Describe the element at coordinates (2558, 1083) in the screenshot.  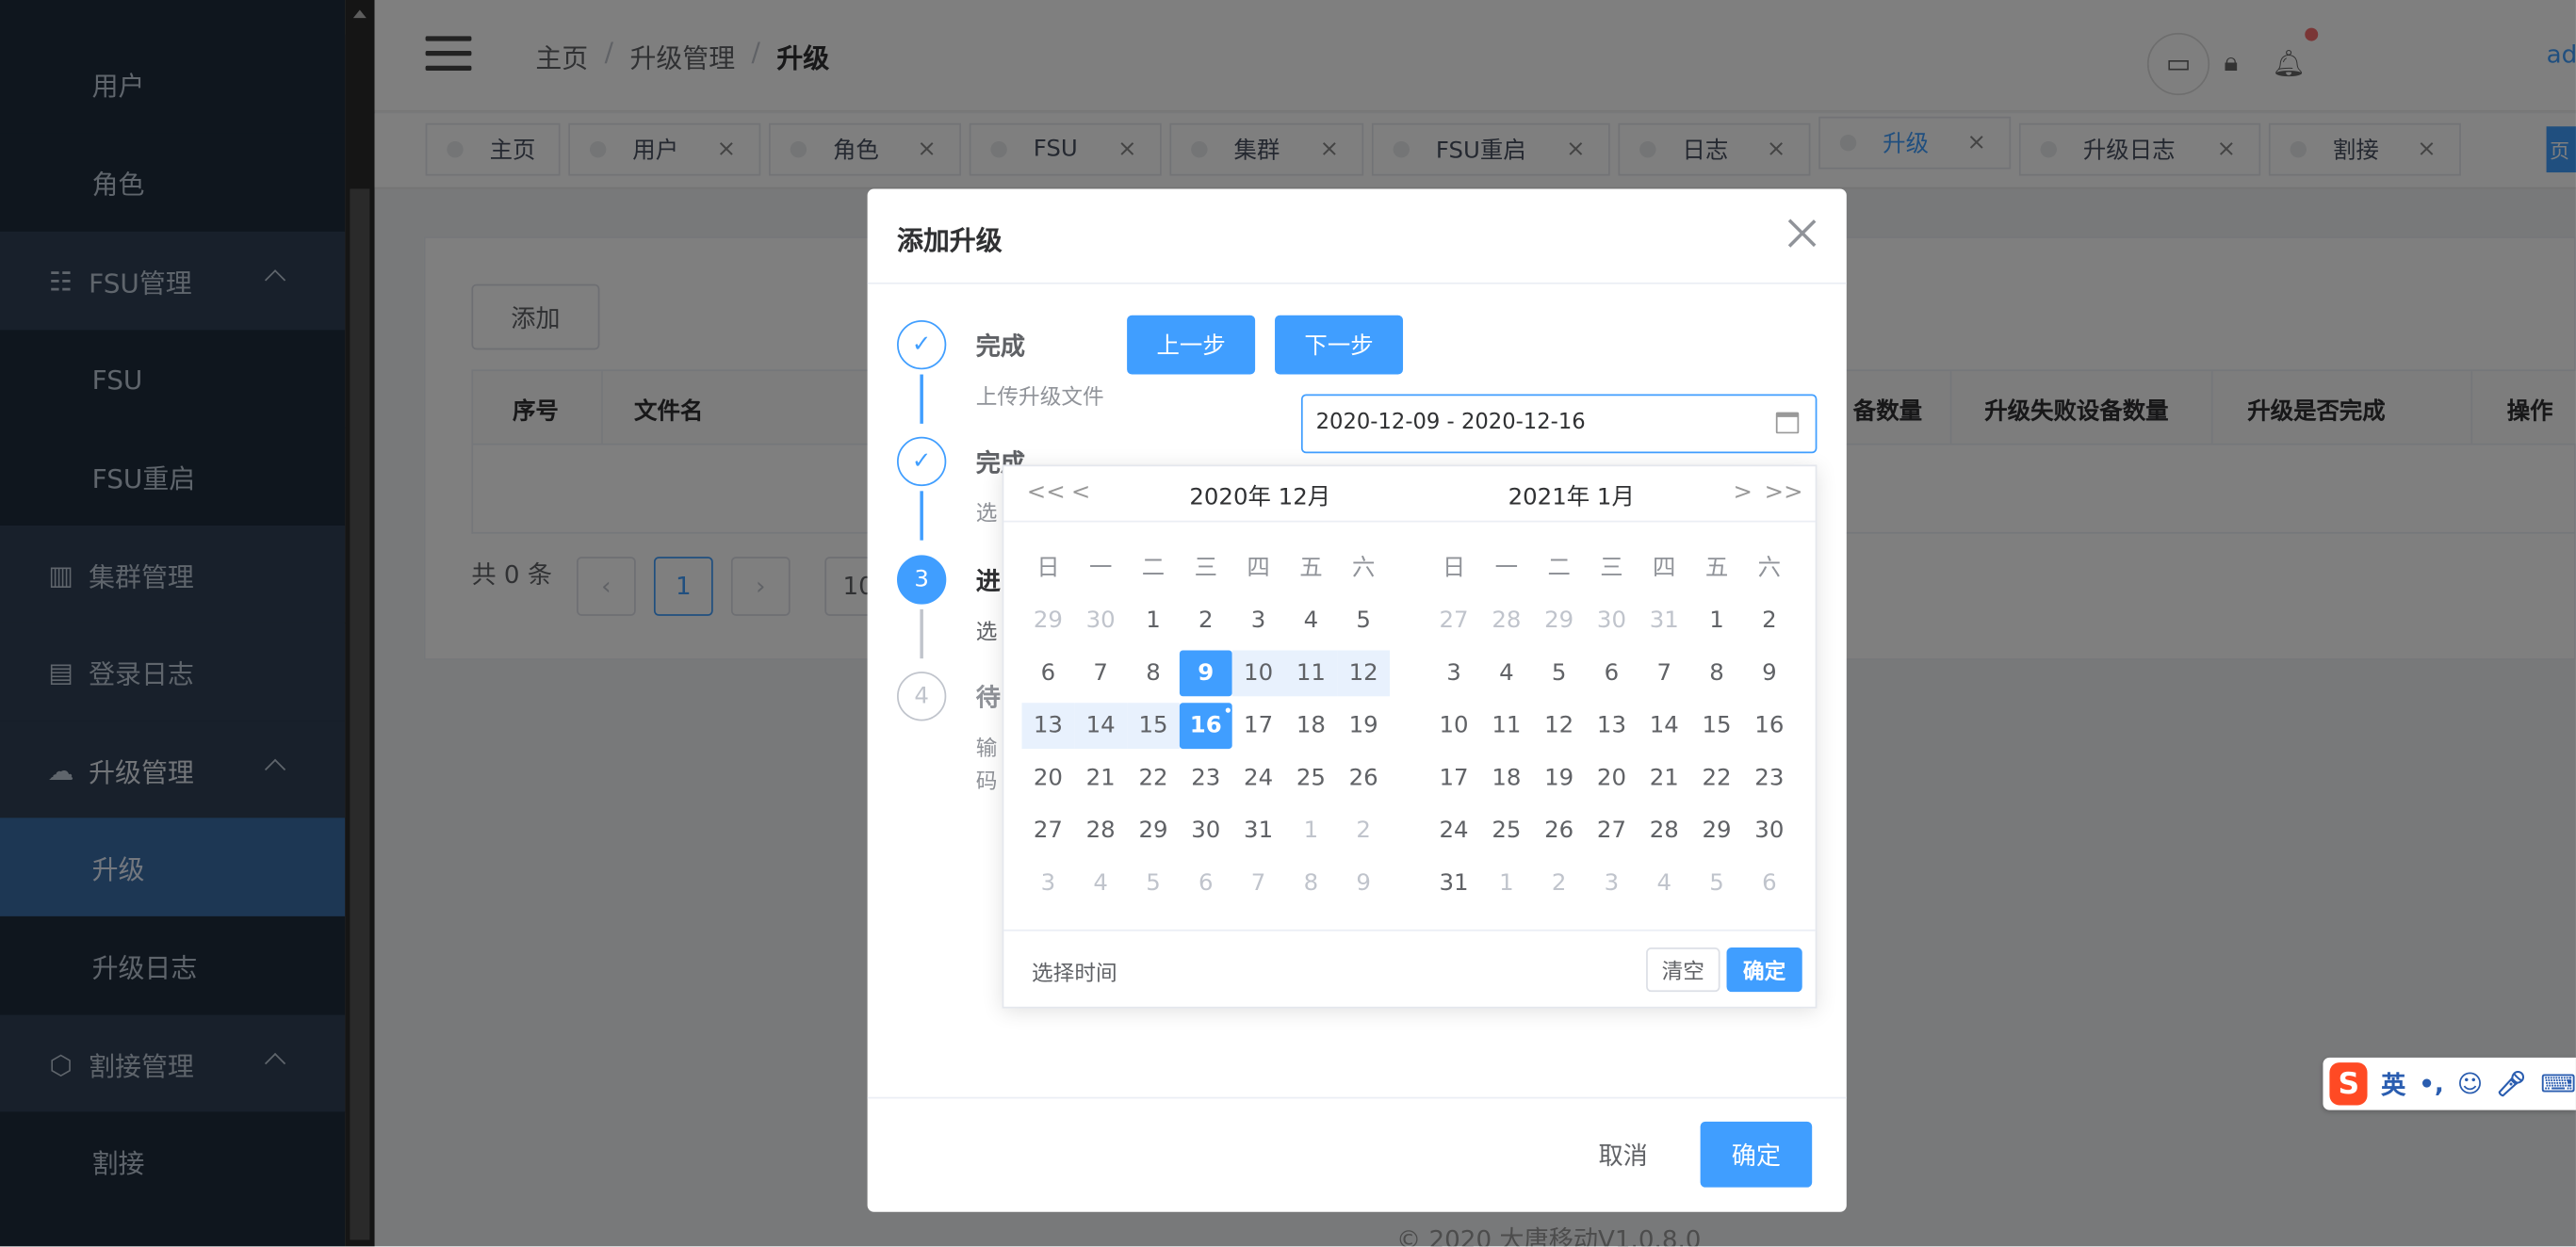
I see `keyboard-icon: ⌨` at that location.